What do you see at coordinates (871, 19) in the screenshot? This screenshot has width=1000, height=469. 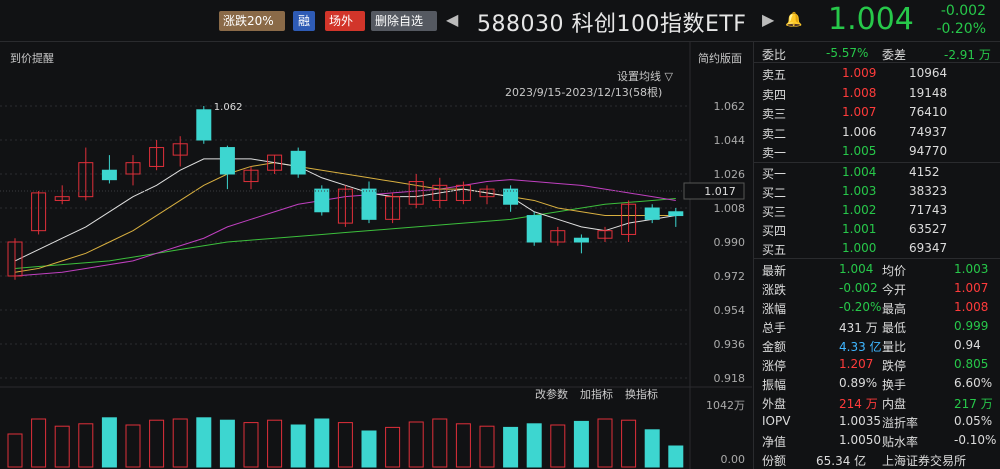 I see `current-price: 1.004` at bounding box center [871, 19].